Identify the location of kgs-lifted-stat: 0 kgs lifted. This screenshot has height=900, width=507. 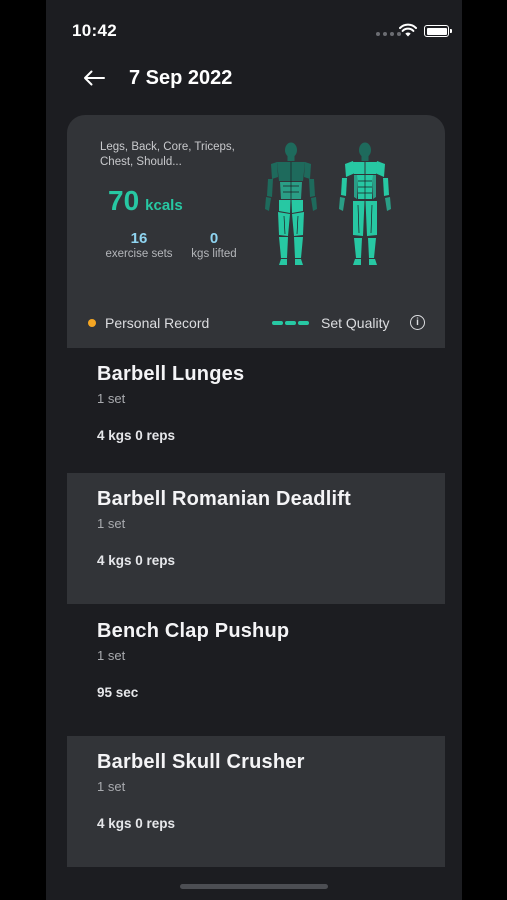
(214, 245).